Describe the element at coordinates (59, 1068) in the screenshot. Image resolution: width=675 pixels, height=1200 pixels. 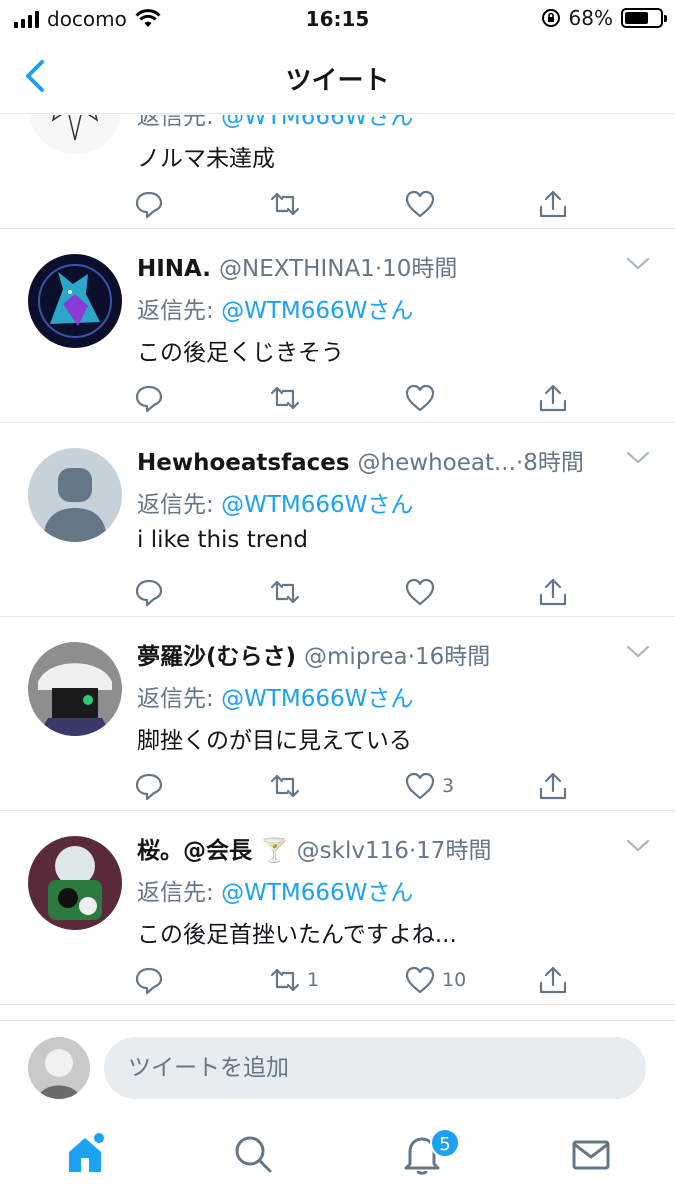
I see `my-avatar` at that location.